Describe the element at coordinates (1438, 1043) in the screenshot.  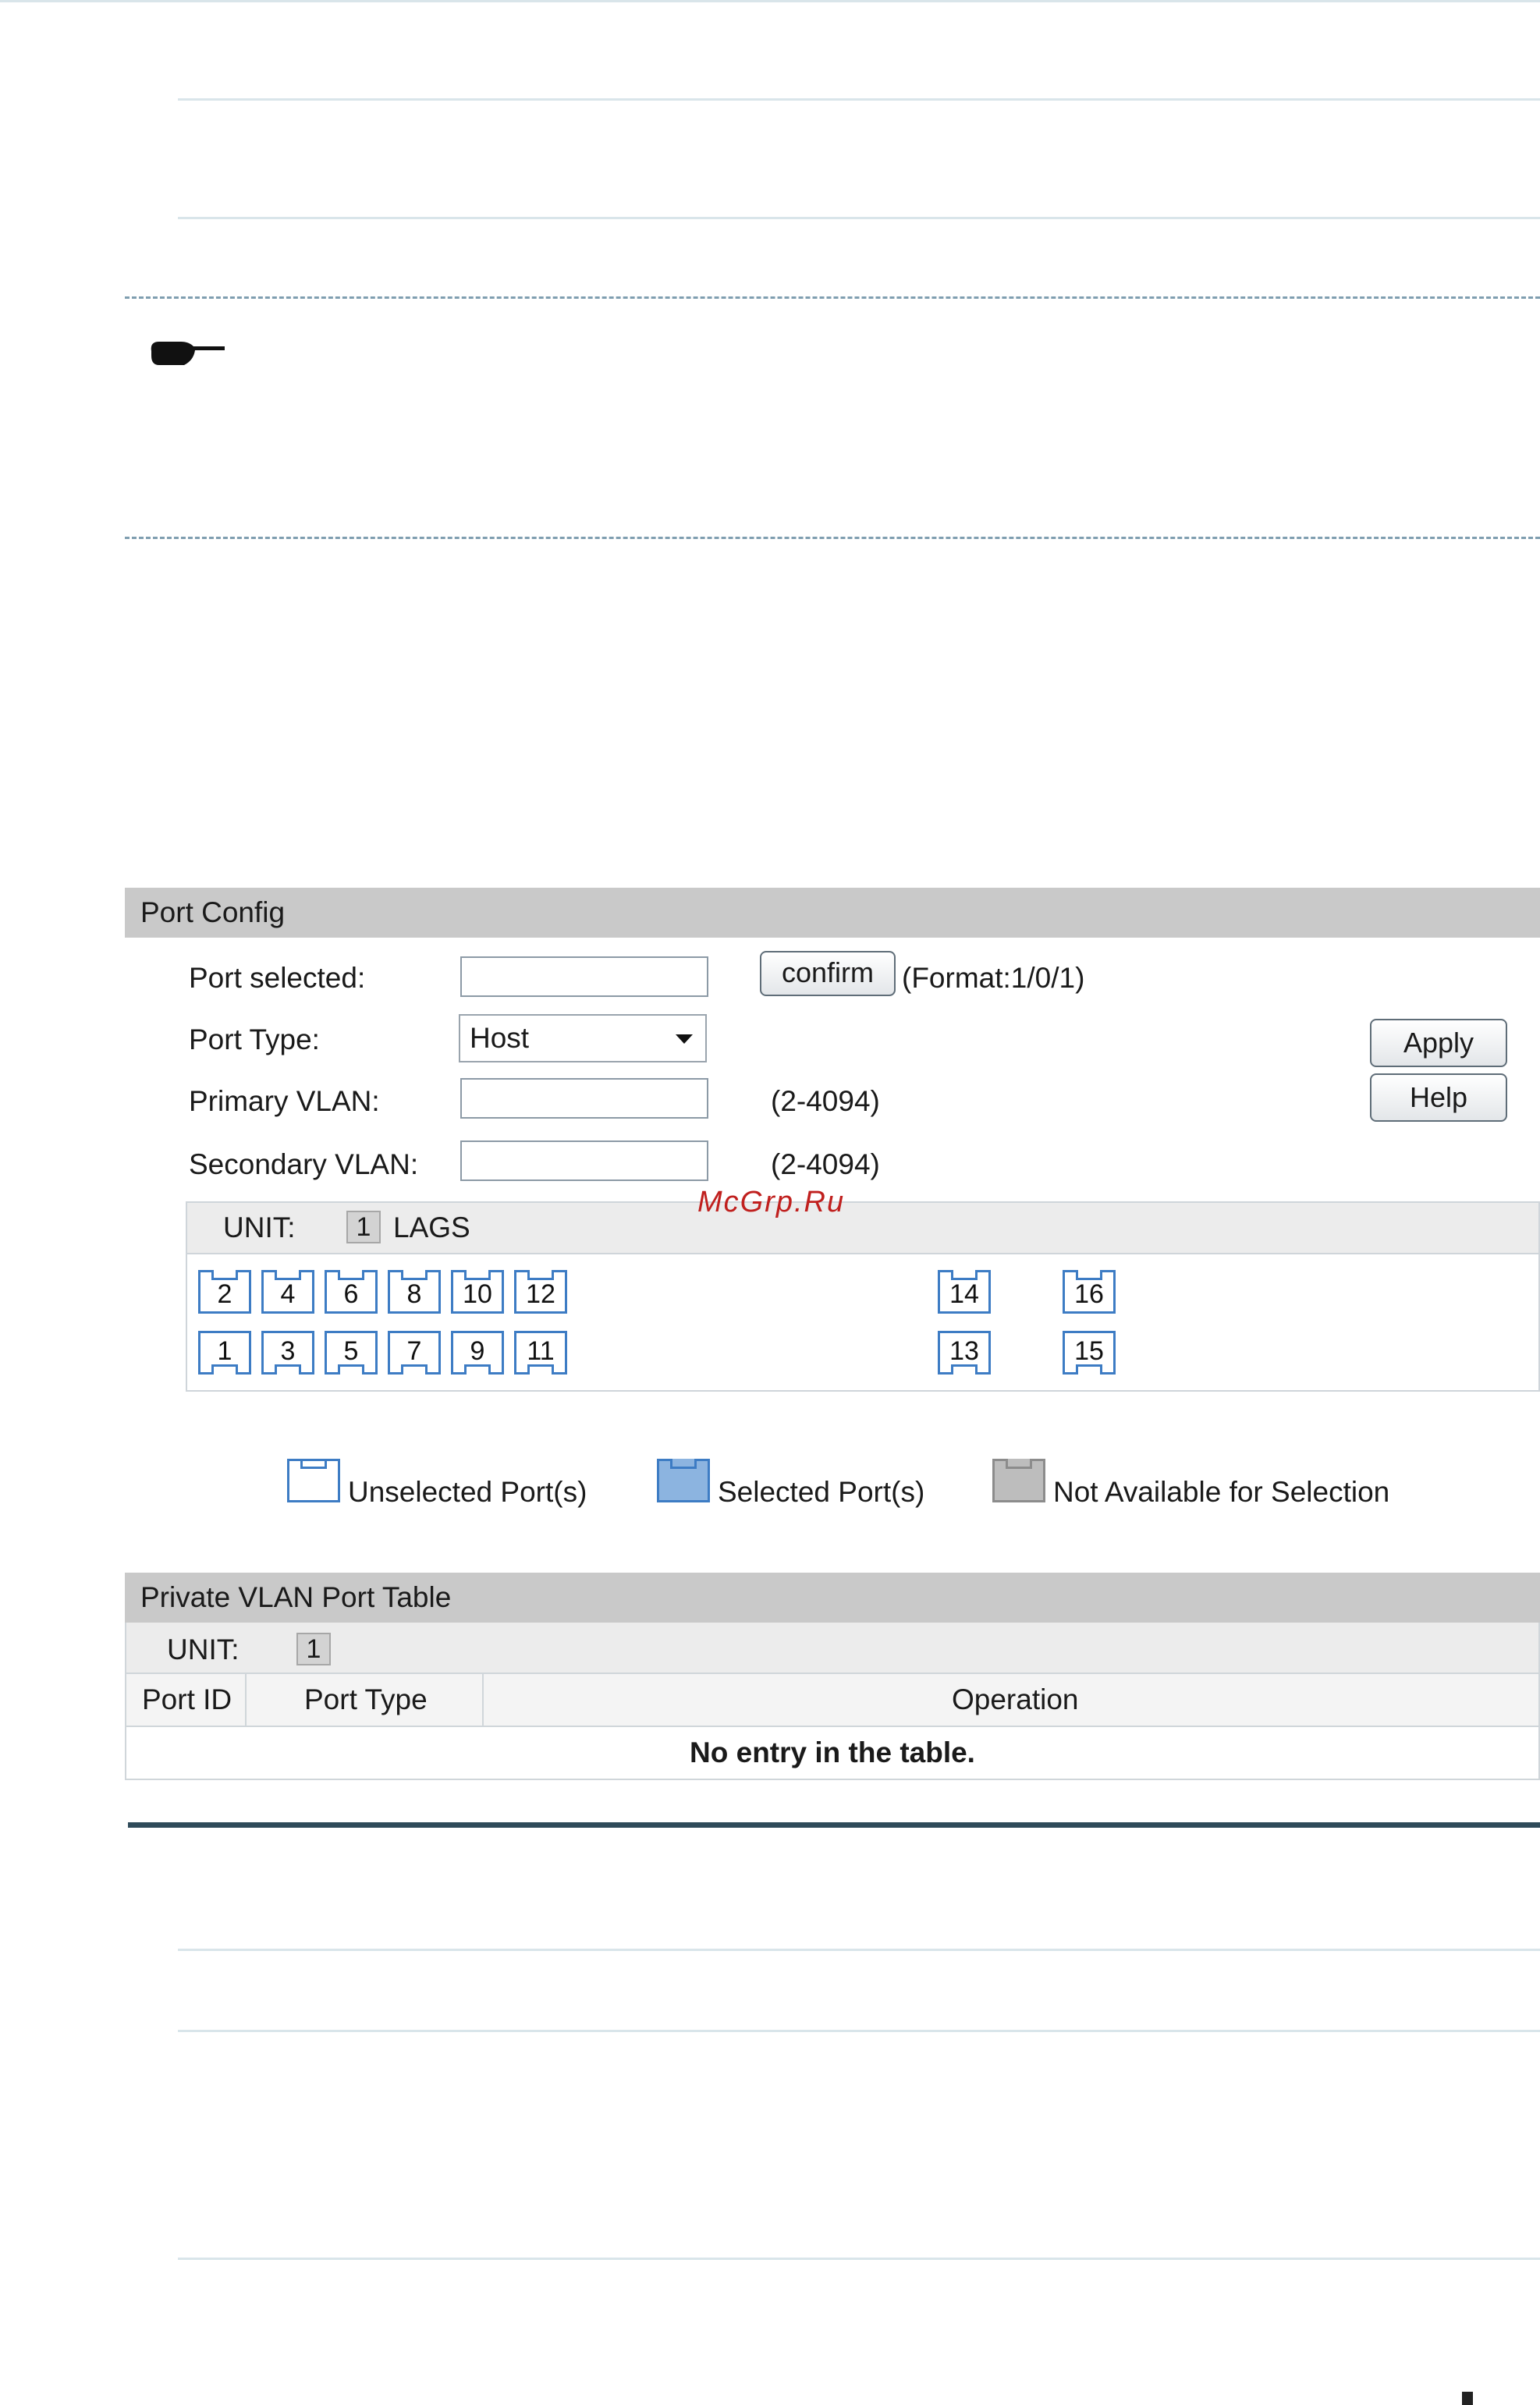
I see `apply-button: Apply` at that location.